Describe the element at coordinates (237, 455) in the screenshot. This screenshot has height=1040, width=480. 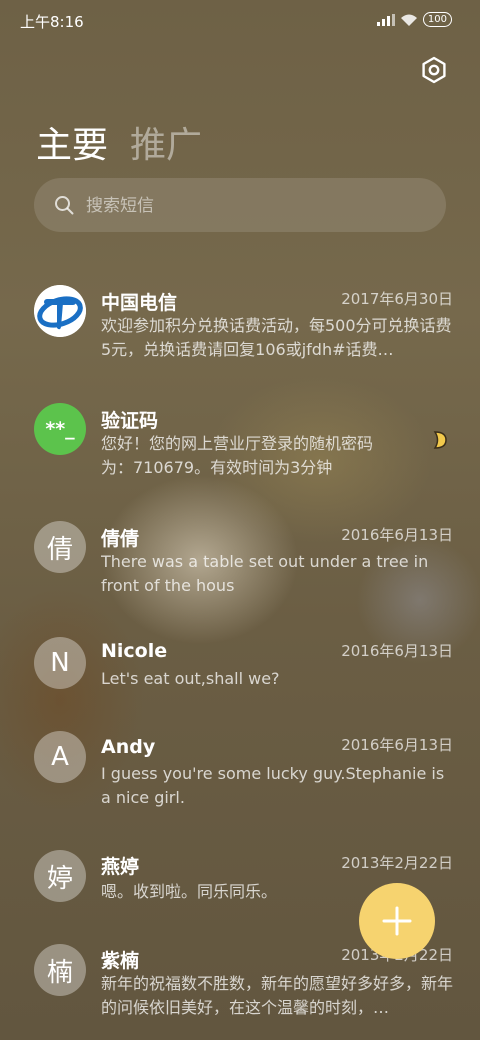
I see `conversation-preview: 您好！您的网上营业厅登录的随机密码为：710679。有效时间为3分钟` at that location.